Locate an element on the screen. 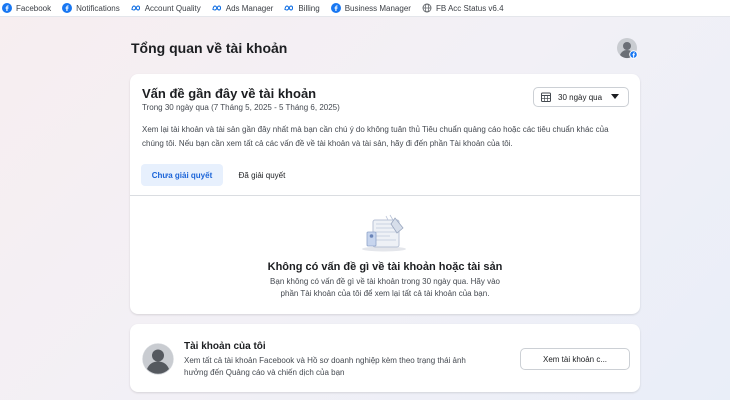 The image size is (730, 400). bookmark-notifications: Notifications is located at coordinates (91, 8).